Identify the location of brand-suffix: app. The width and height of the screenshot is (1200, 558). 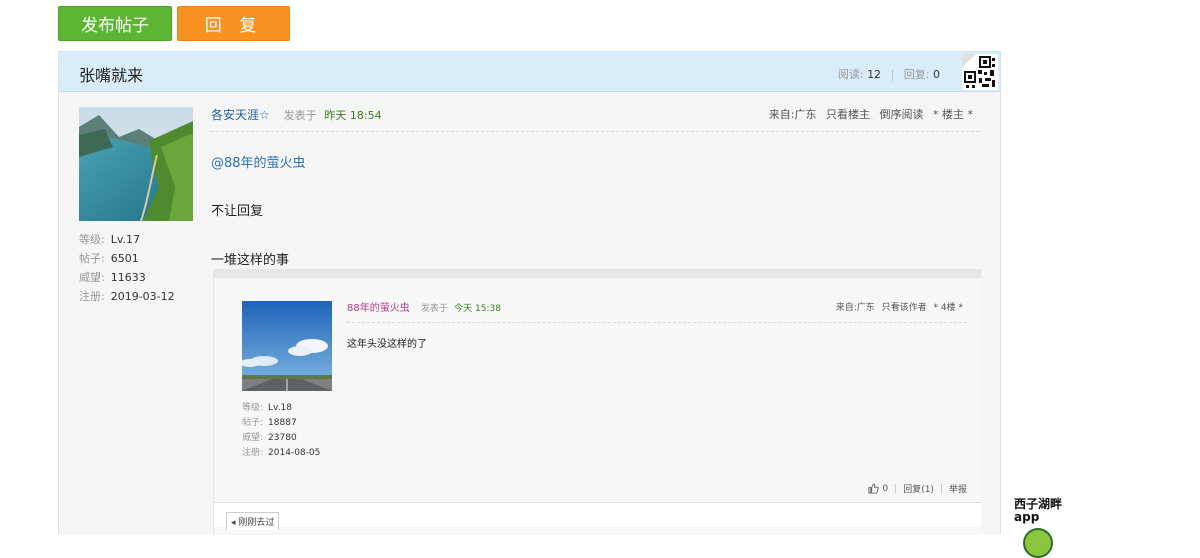
(1027, 517).